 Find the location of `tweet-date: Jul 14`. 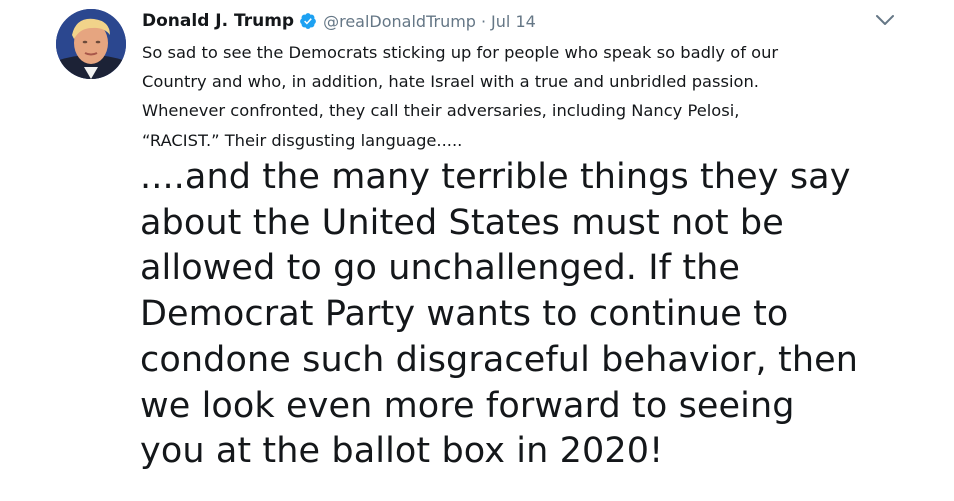

tweet-date: Jul 14 is located at coordinates (513, 21).